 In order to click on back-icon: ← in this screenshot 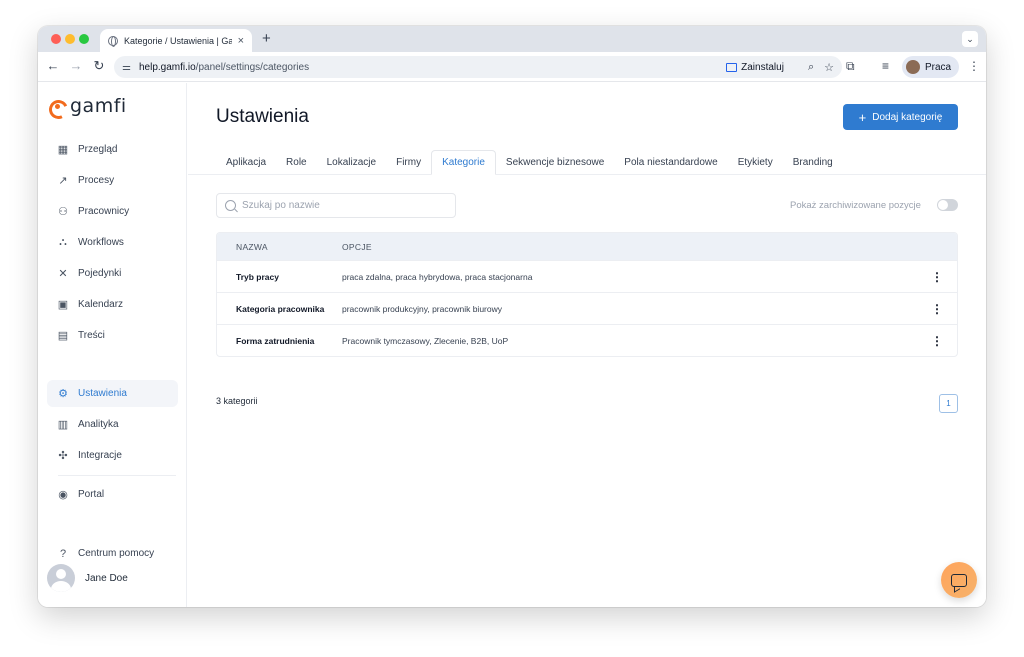, I will do `click(53, 65)`.